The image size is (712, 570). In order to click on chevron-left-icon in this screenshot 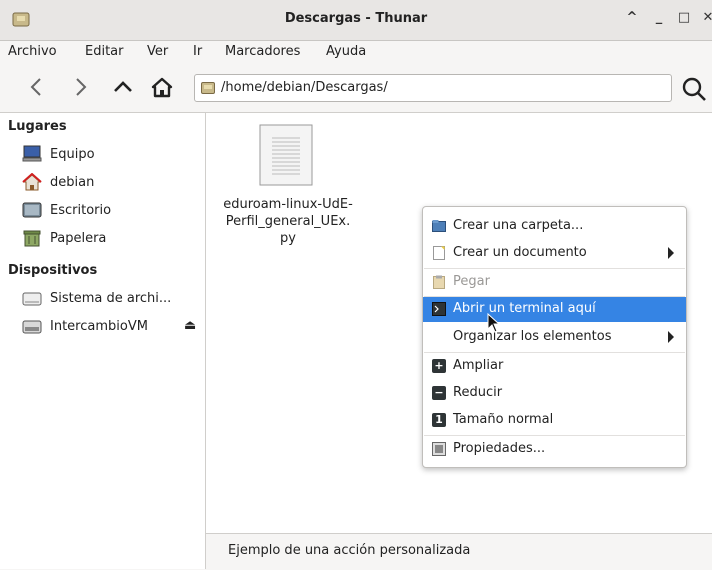, I will do `click(37, 87)`.